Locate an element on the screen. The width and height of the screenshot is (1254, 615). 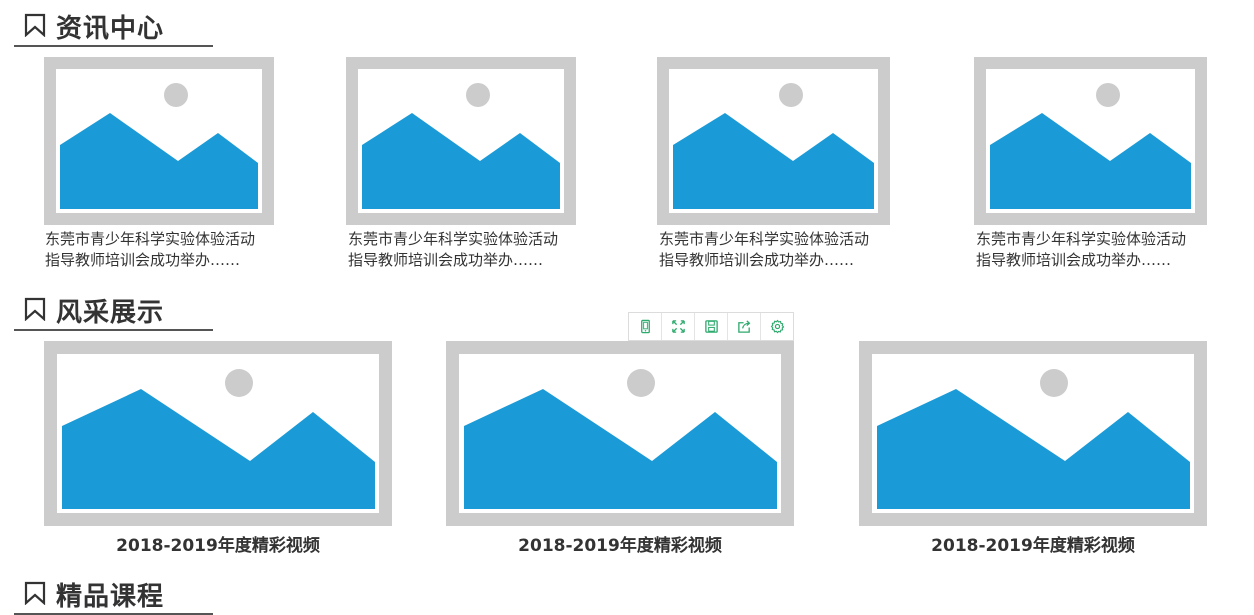
share-icon is located at coordinates (743, 326).